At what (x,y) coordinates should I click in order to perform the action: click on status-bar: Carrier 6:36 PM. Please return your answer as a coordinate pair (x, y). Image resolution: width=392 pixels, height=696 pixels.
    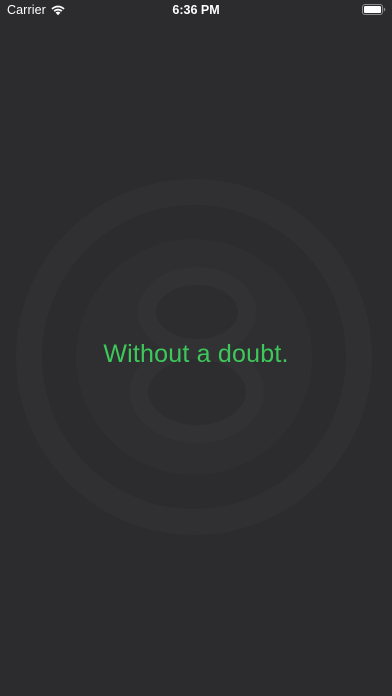
    Looking at the image, I should click on (196, 11).